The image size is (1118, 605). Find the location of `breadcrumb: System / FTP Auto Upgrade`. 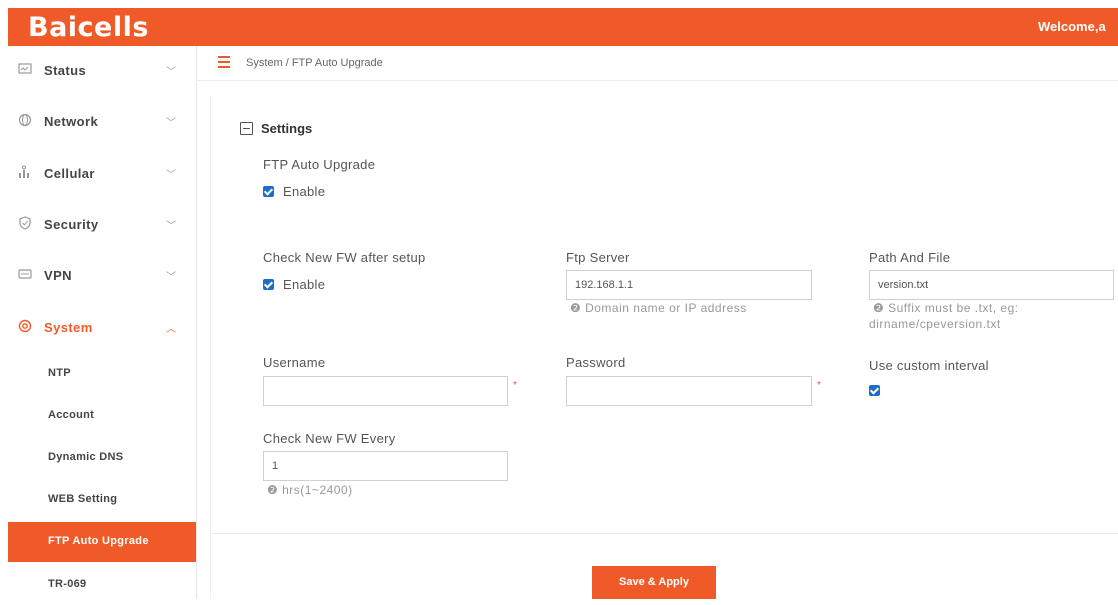

breadcrumb: System / FTP Auto Upgrade is located at coordinates (314, 63).